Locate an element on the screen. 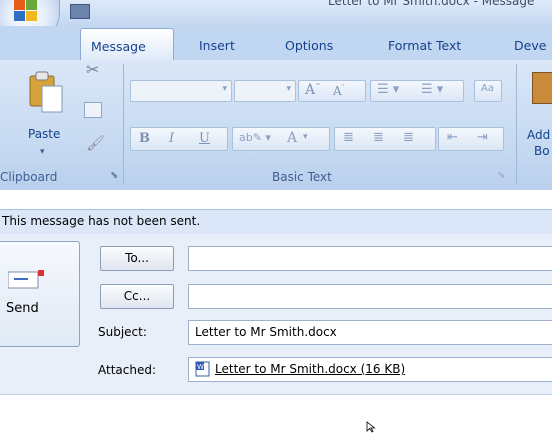 The height and width of the screenshot is (433, 552). attached-field: W Letter to Mr Smith.docx (16 KB) is located at coordinates (370, 369).